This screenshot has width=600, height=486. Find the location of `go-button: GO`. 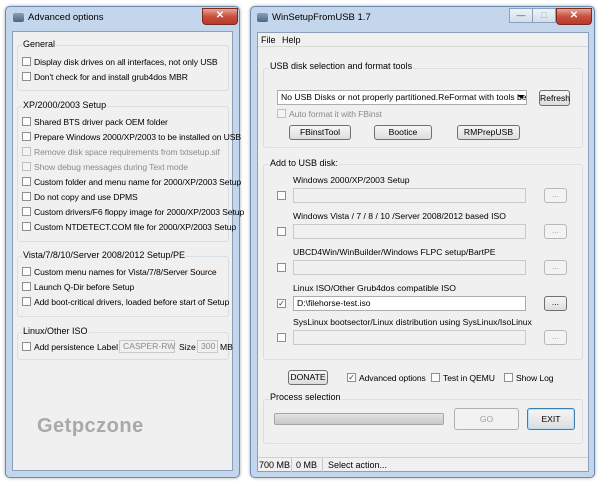

go-button: GO is located at coordinates (486, 419).